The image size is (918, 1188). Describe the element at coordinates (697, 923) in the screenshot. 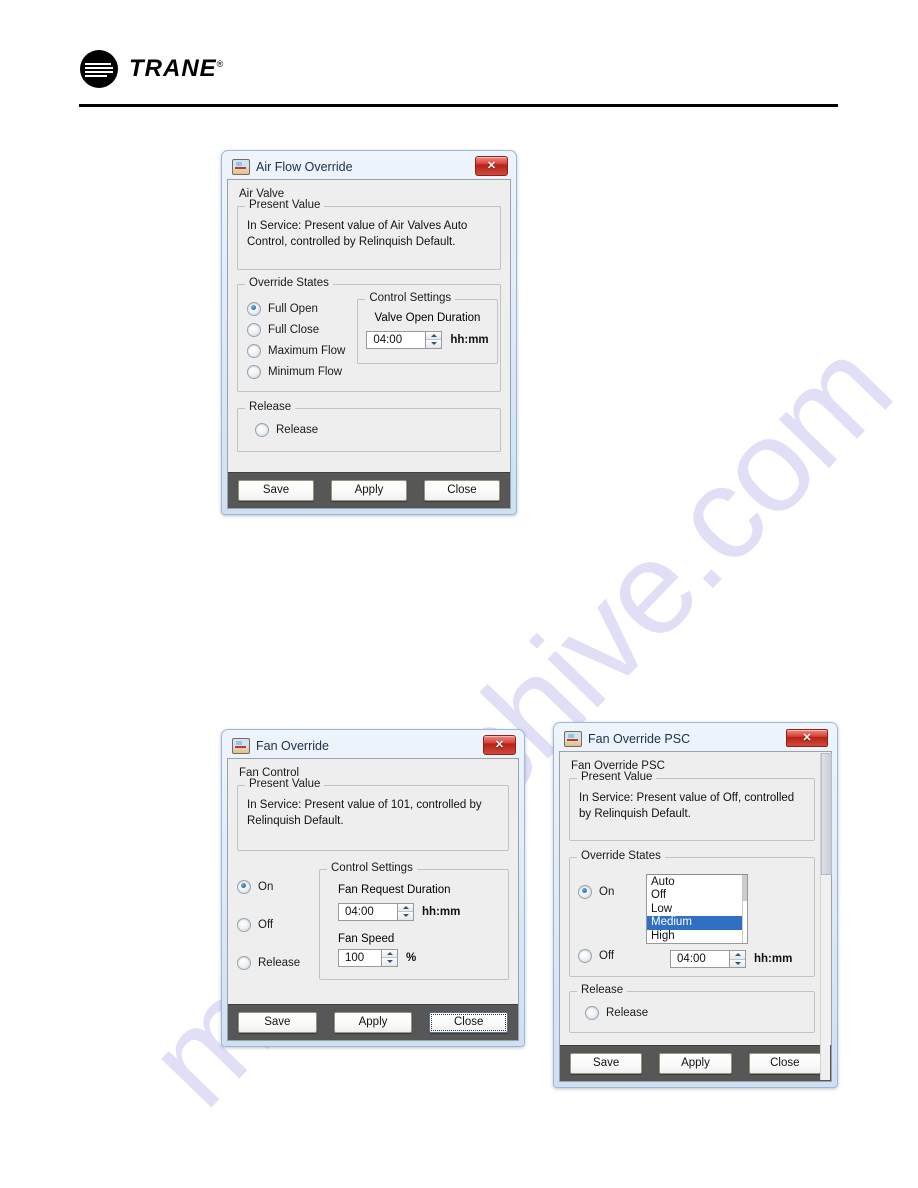

I see `list-item: Medium` at that location.